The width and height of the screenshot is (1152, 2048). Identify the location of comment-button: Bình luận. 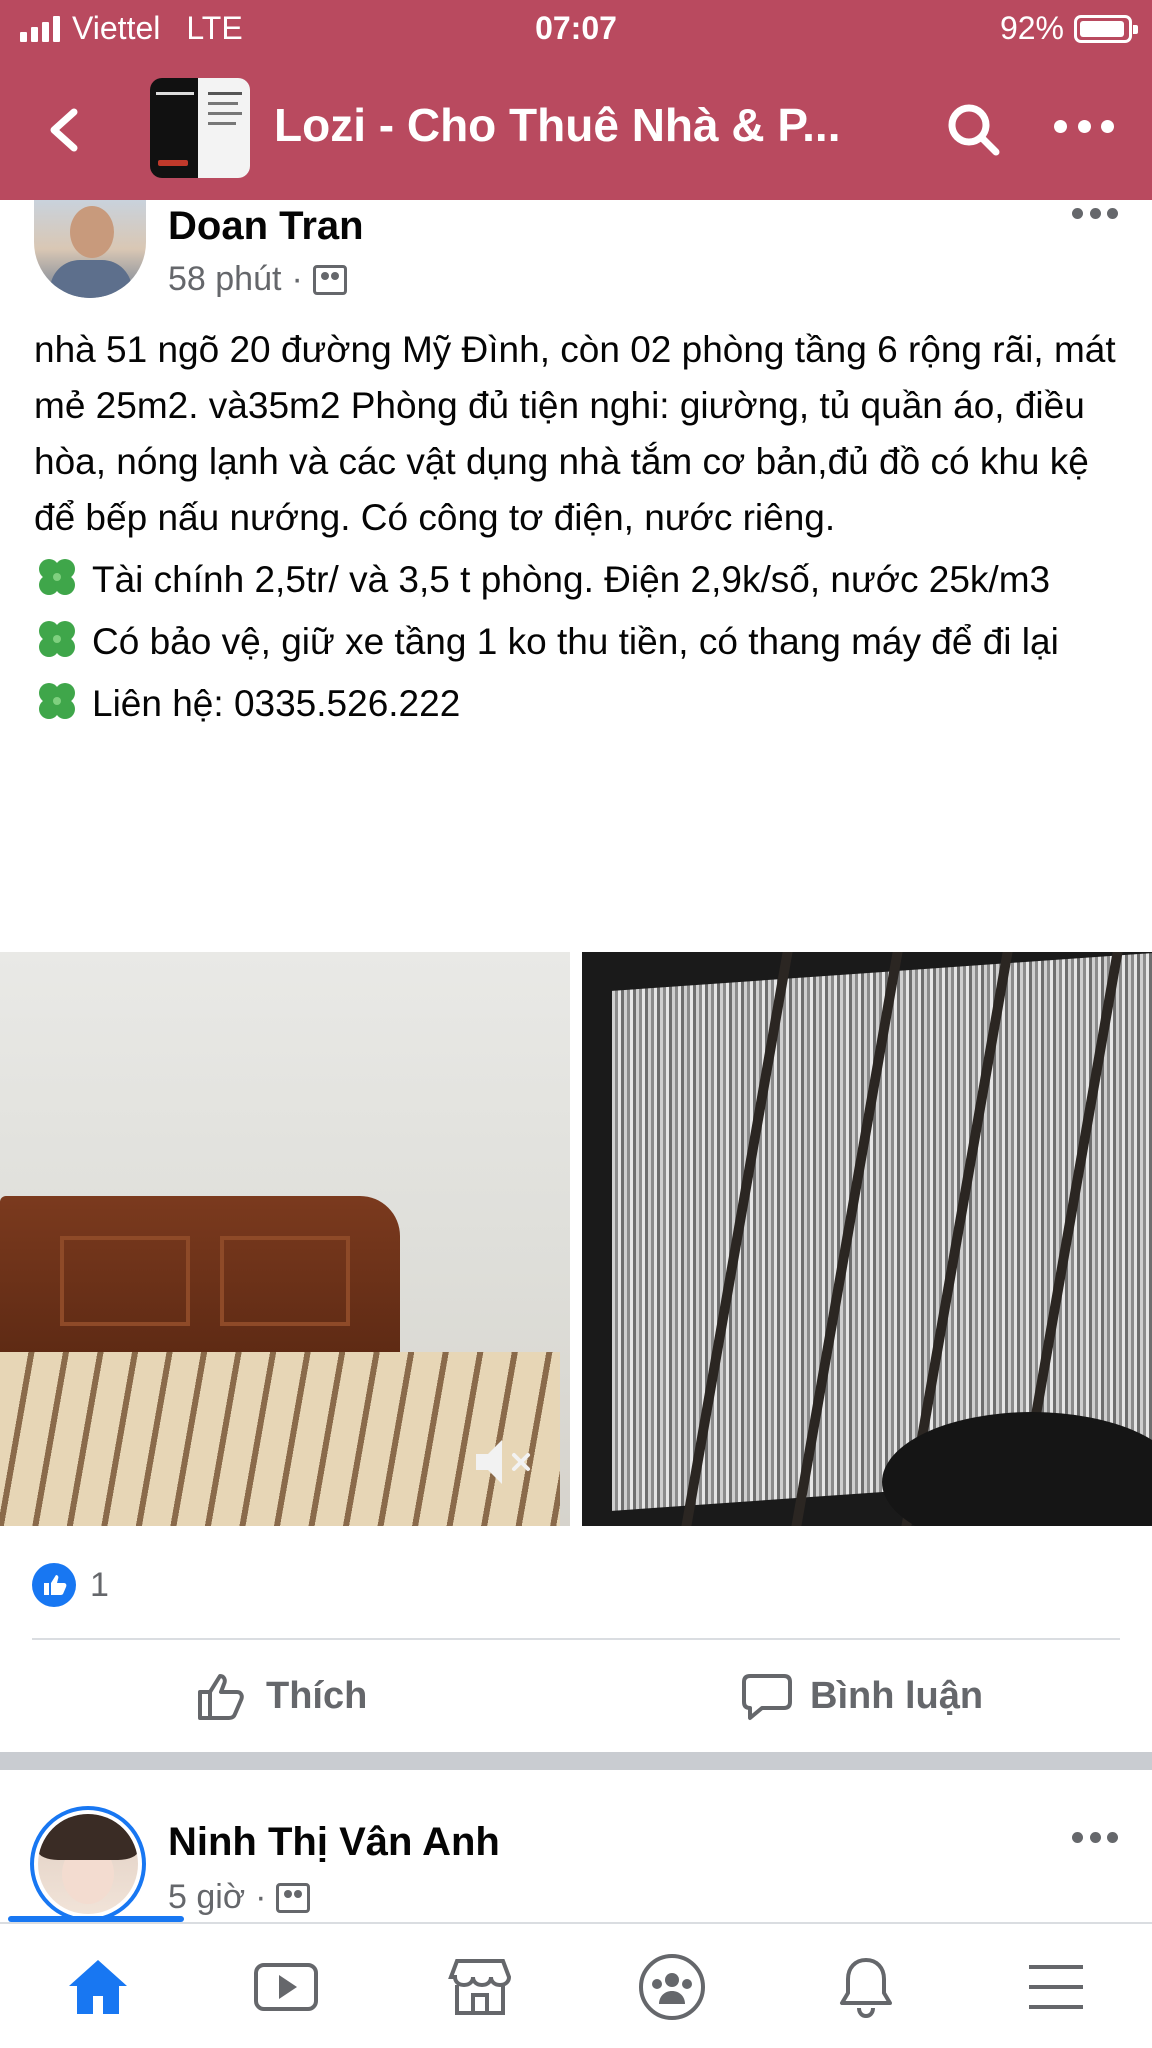
(861, 1696).